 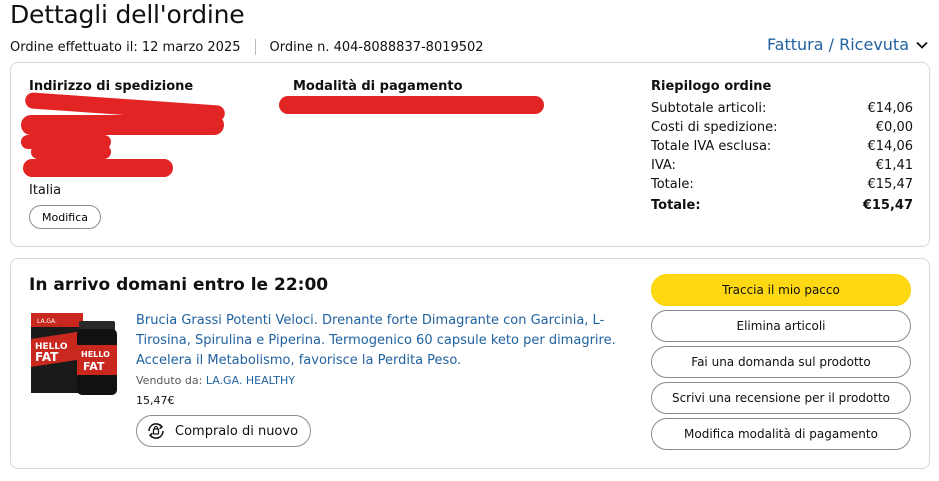 I want to click on chevron-down-icon, so click(x=922, y=45).